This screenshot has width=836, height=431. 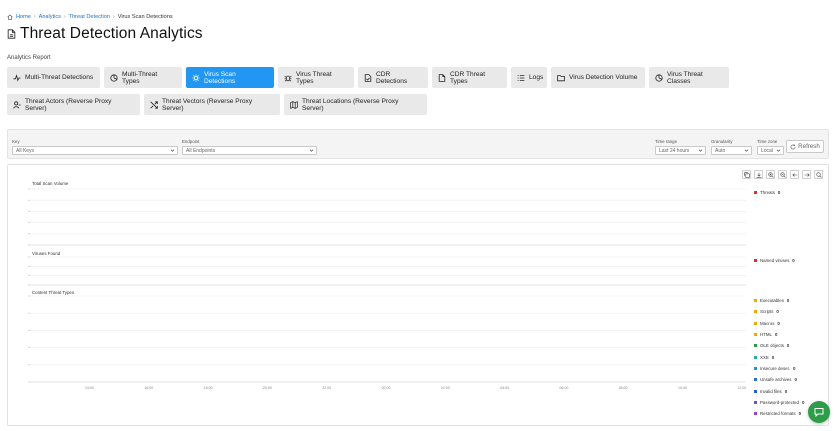 I want to click on tab-multi-threat-detections: Multi-Threat Detections, so click(x=53, y=77).